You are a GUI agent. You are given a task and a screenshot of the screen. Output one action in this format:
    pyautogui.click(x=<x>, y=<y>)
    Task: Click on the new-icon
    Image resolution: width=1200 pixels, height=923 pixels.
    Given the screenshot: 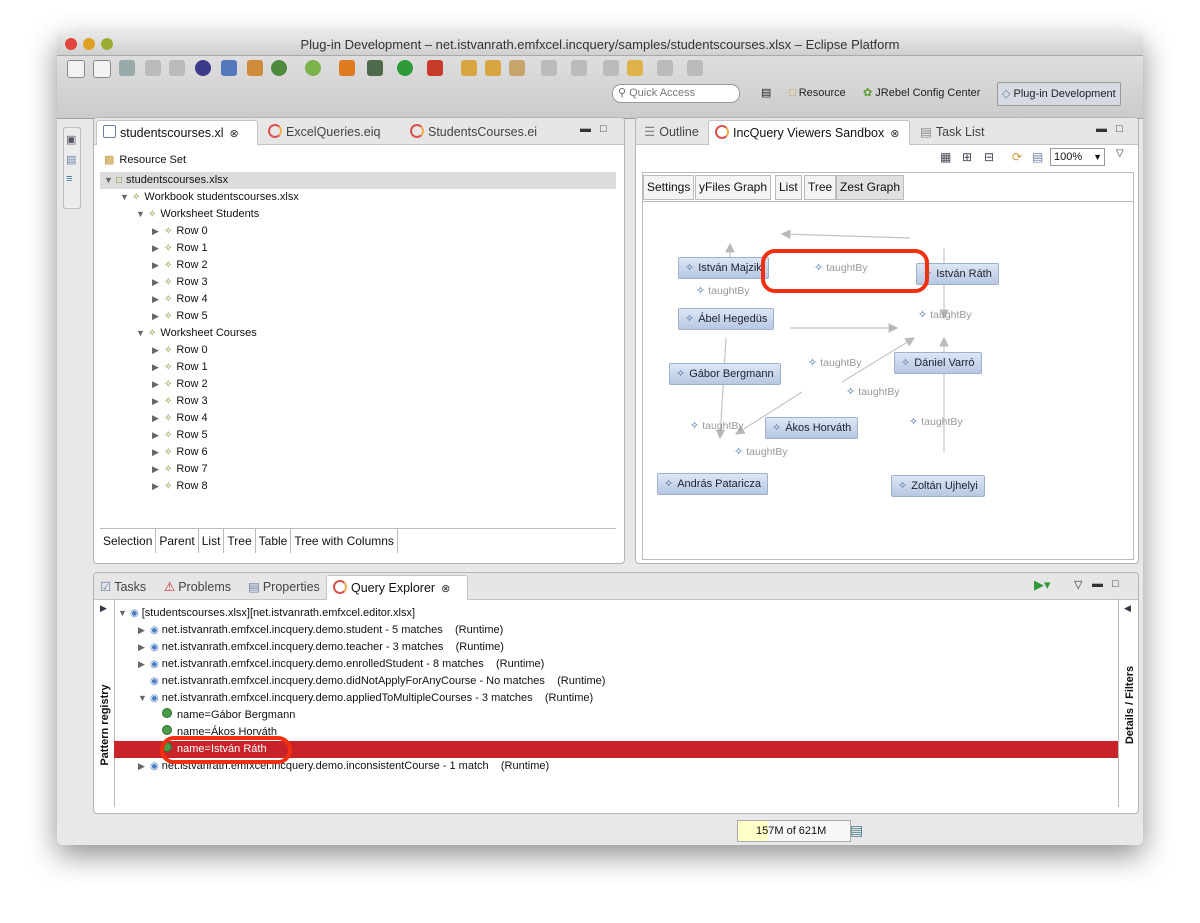 What is the action you would take?
    pyautogui.click(x=76, y=69)
    